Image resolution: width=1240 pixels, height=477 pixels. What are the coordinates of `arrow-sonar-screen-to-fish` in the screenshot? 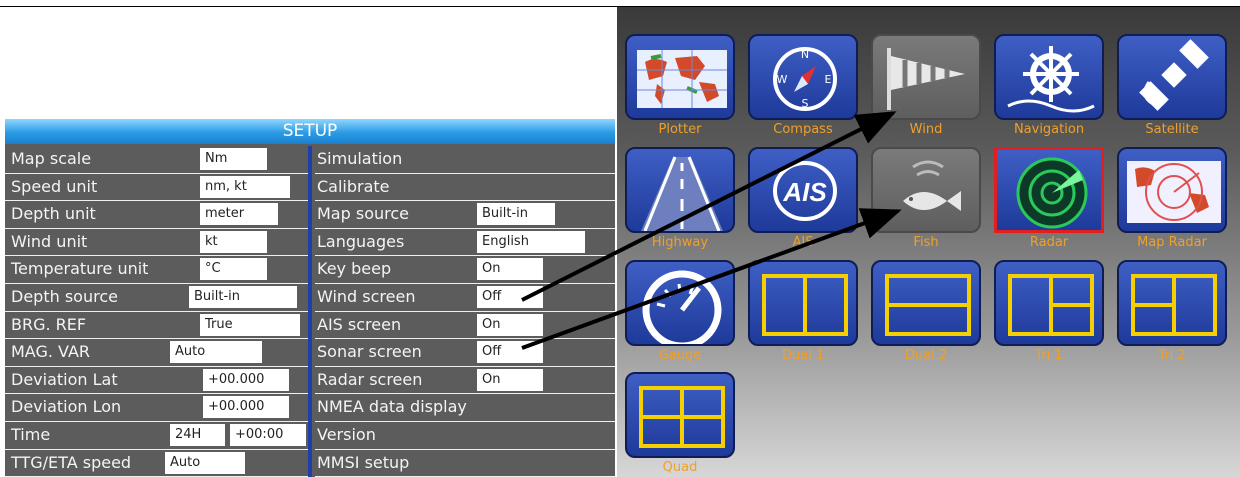 It's located at (711, 279).